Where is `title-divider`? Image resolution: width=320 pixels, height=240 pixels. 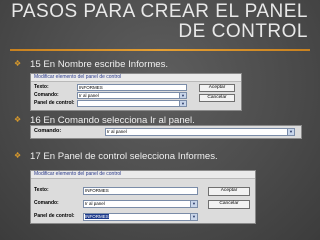
title-divider is located at coordinates (160, 50).